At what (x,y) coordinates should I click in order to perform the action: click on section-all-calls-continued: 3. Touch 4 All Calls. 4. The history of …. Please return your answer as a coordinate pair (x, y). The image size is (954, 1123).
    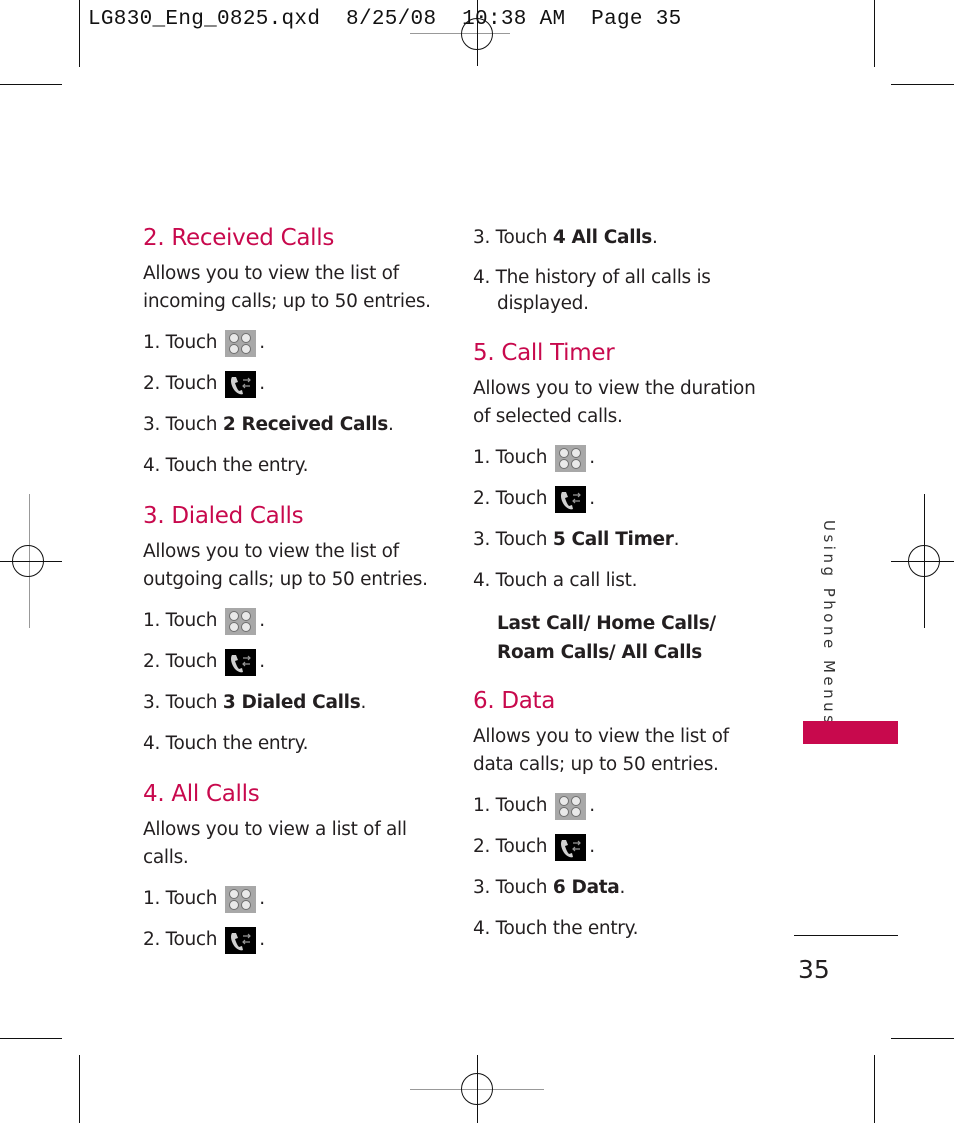
    Looking at the image, I should click on (623, 270).